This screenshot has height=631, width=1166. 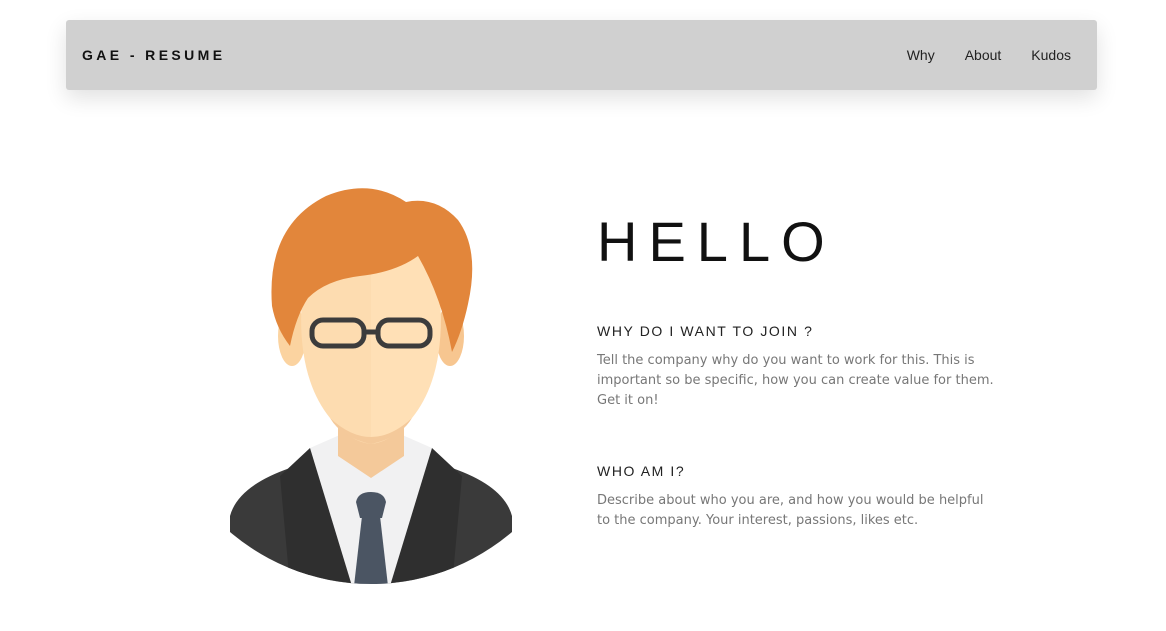 What do you see at coordinates (581, 55) in the screenshot?
I see `navbar: GAE - RESUME Why About Kudos` at bounding box center [581, 55].